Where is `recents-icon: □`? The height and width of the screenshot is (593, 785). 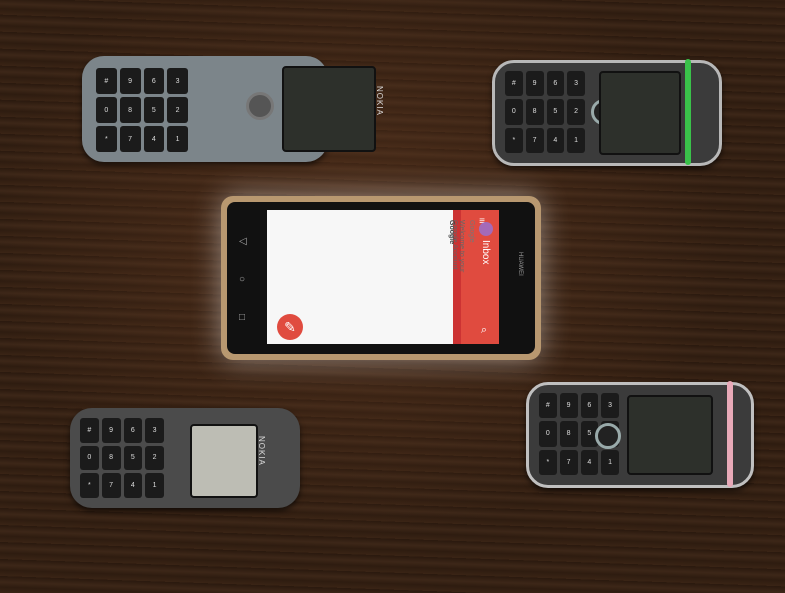 recents-icon: □ is located at coordinates (242, 317).